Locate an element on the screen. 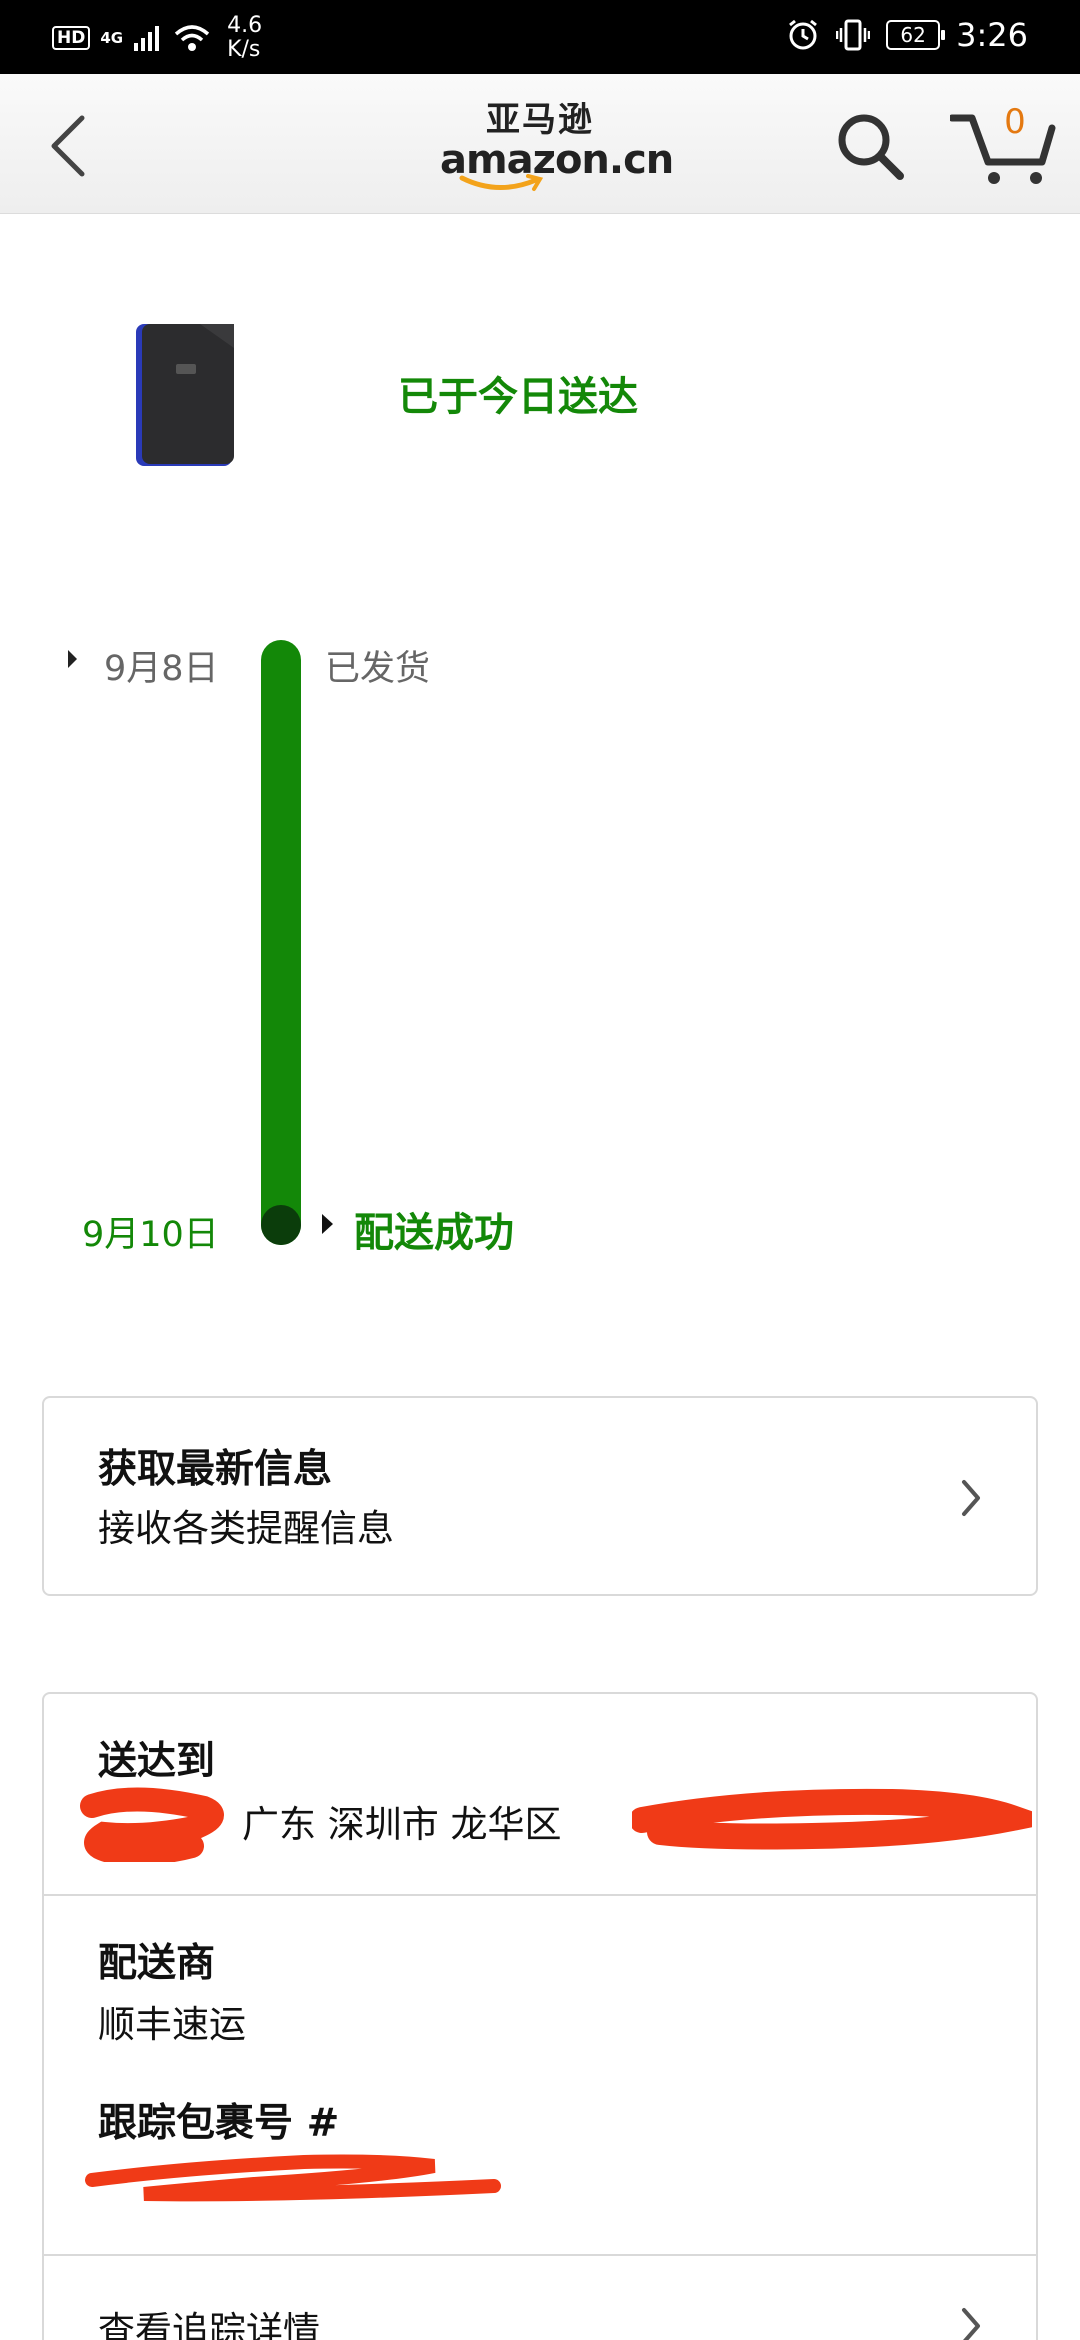 The width and height of the screenshot is (1080, 2340). app-header: 亚马逊 amazon.cn 0 is located at coordinates (540, 144).